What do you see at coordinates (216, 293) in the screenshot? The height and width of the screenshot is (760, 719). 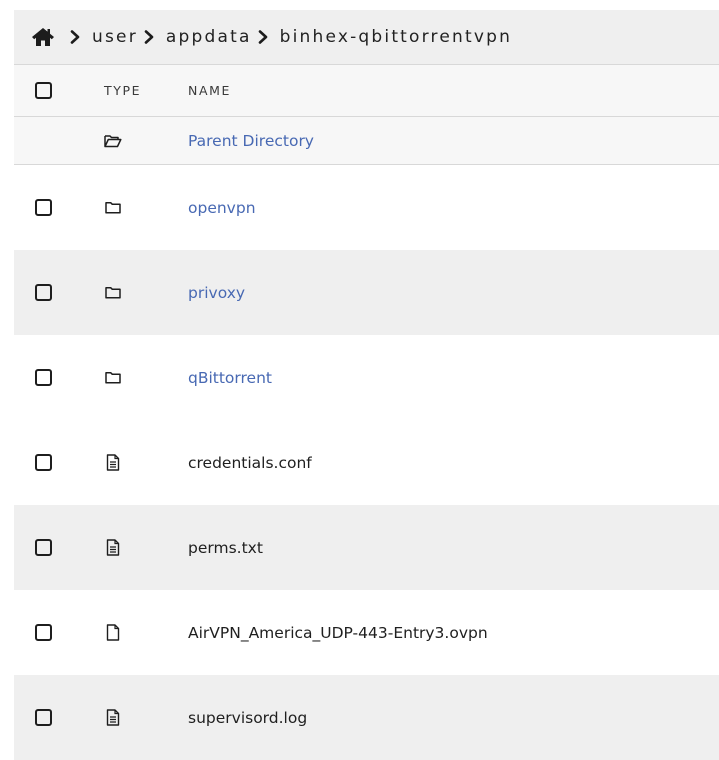 I see `folder-link: privoxy` at bounding box center [216, 293].